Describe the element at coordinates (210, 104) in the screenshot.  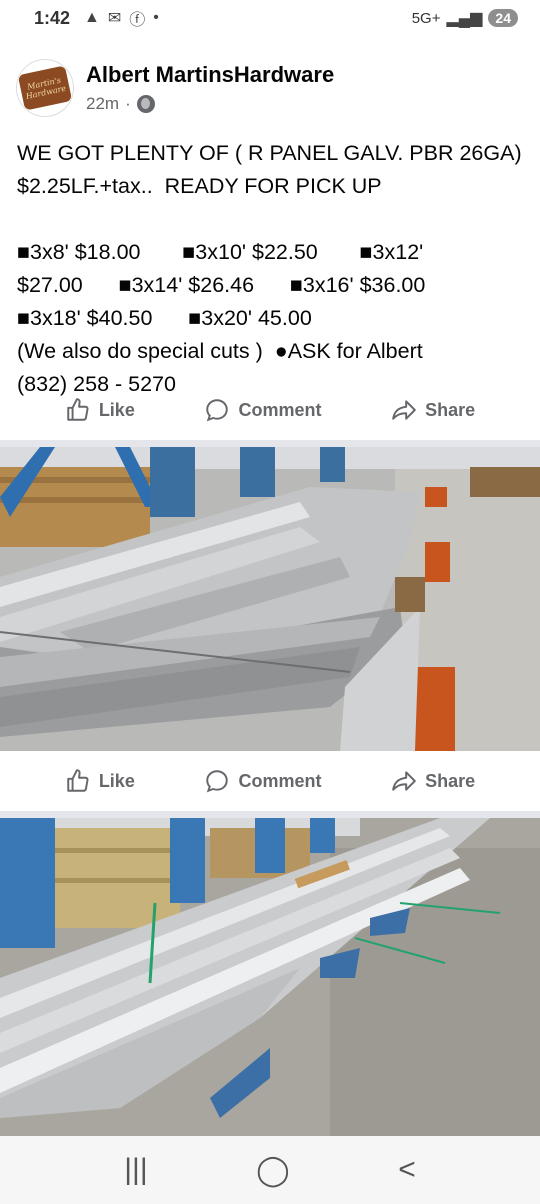
I see `post-meta: 22m ·` at that location.